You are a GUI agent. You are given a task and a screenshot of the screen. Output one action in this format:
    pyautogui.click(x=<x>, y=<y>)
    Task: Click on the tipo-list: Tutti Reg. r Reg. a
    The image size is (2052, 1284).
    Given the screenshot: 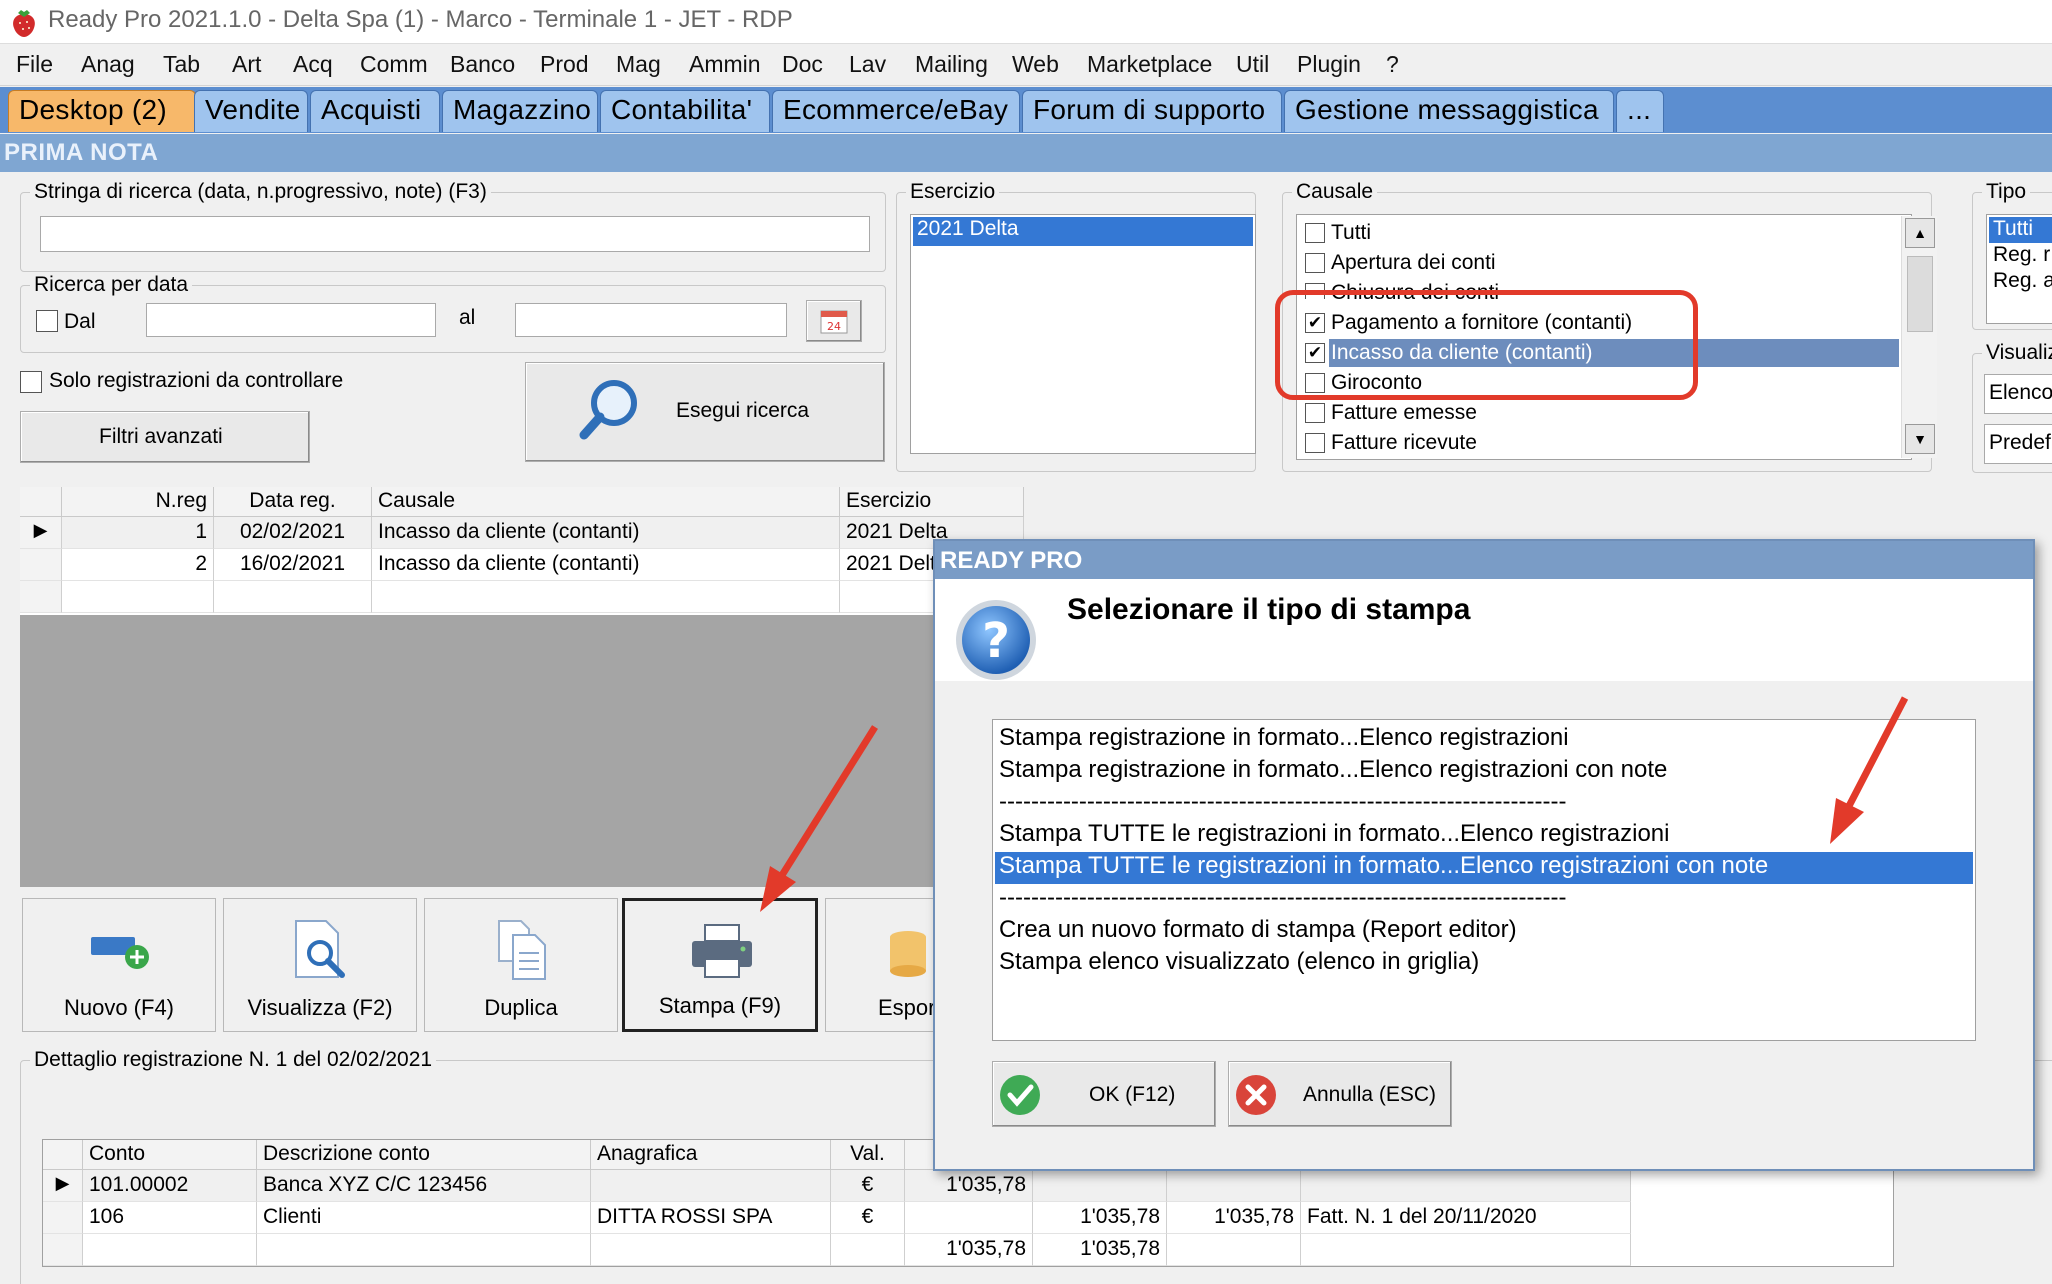 What is the action you would take?
    pyautogui.click(x=2019, y=269)
    